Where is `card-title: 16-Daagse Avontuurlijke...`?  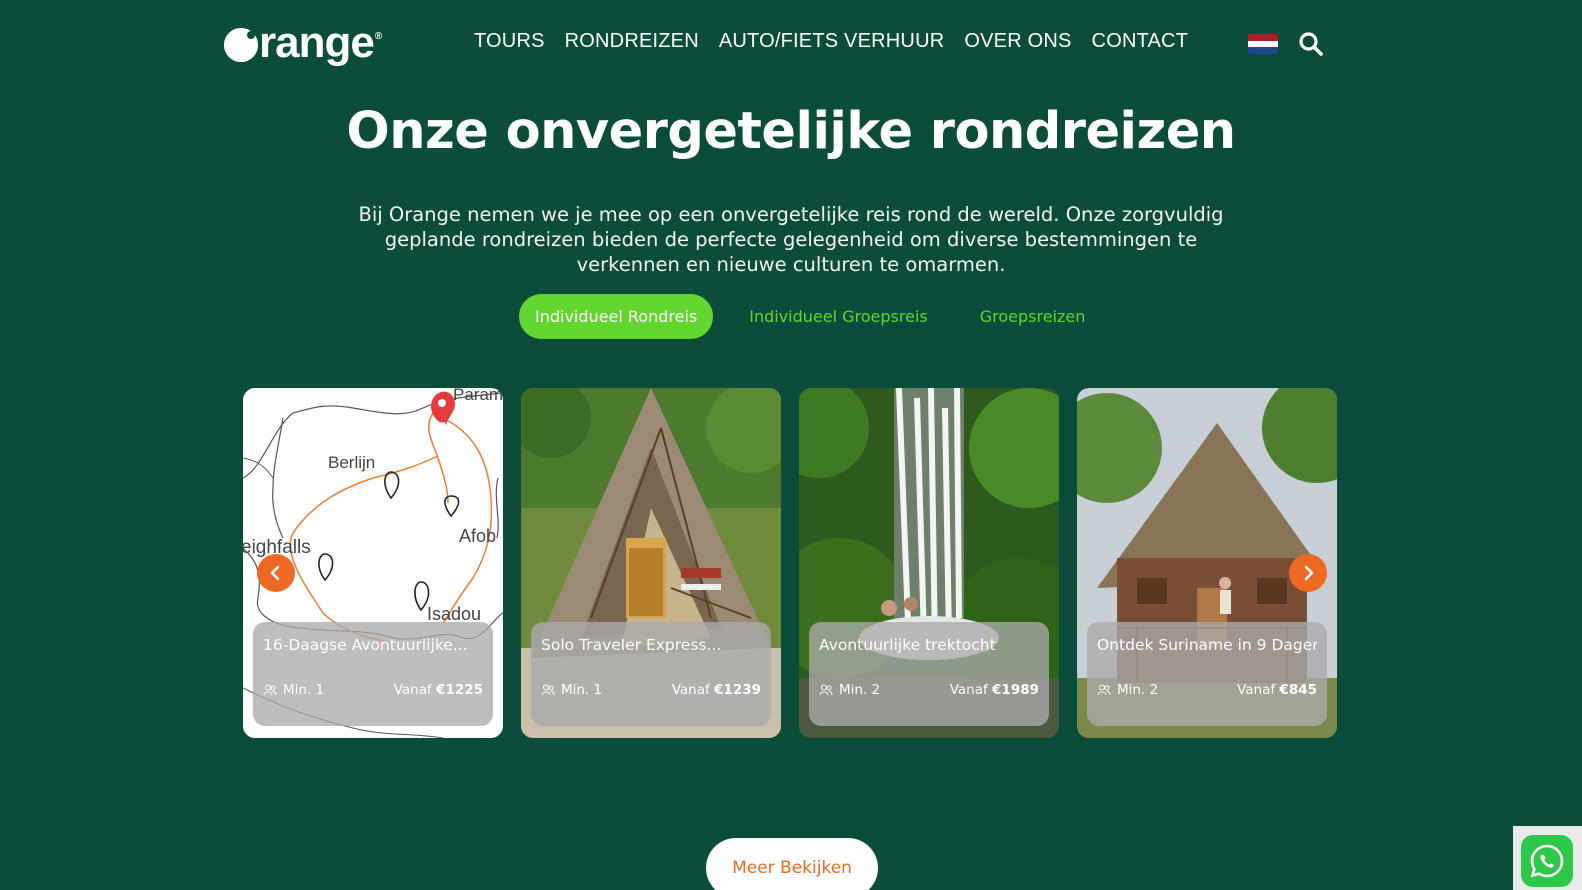 card-title: 16-Daagse Avontuurlijke... is located at coordinates (365, 645).